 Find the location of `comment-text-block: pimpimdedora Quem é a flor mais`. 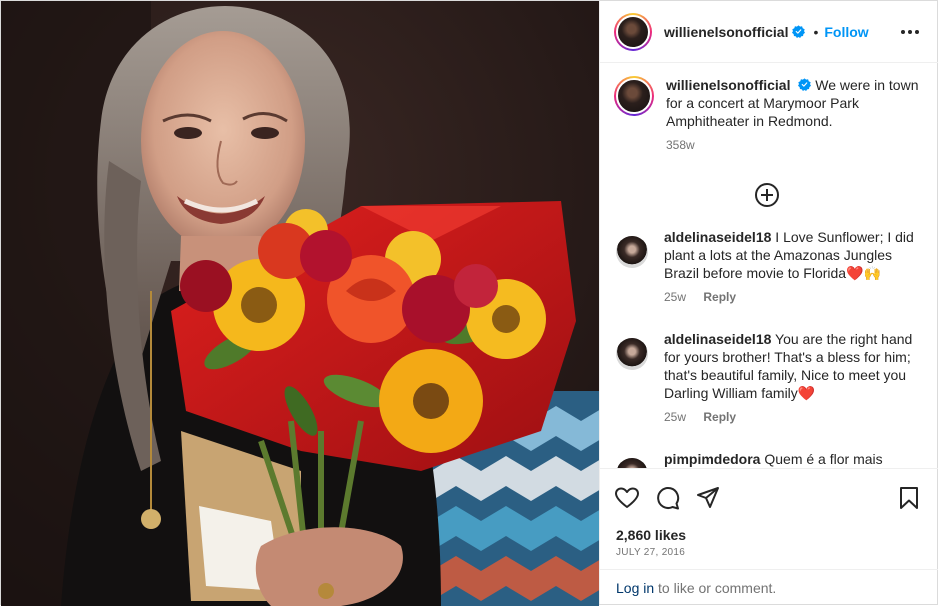

comment-text-block: pimpimdedora Quem é a flor mais is located at coordinates (794, 459).